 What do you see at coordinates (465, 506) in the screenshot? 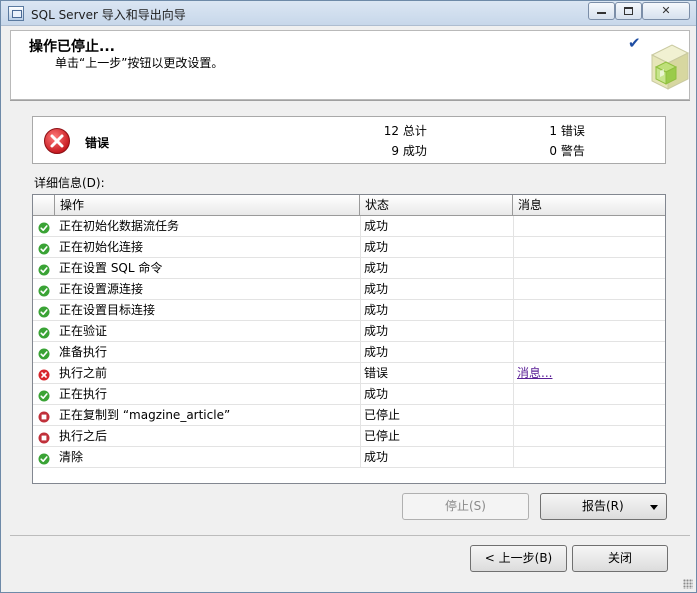
I see `stop-button: 停止(S)` at bounding box center [465, 506].